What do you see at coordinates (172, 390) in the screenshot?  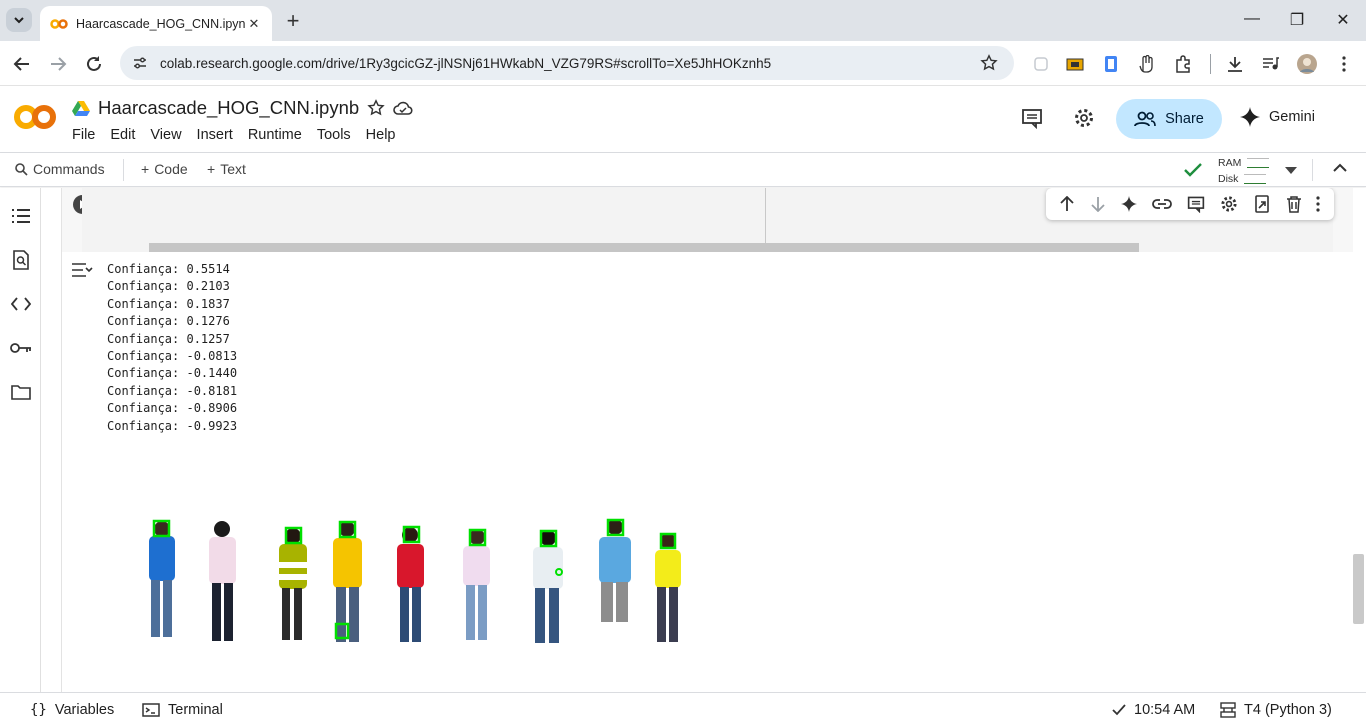 I see `output-line: Confiança: -0.8181` at bounding box center [172, 390].